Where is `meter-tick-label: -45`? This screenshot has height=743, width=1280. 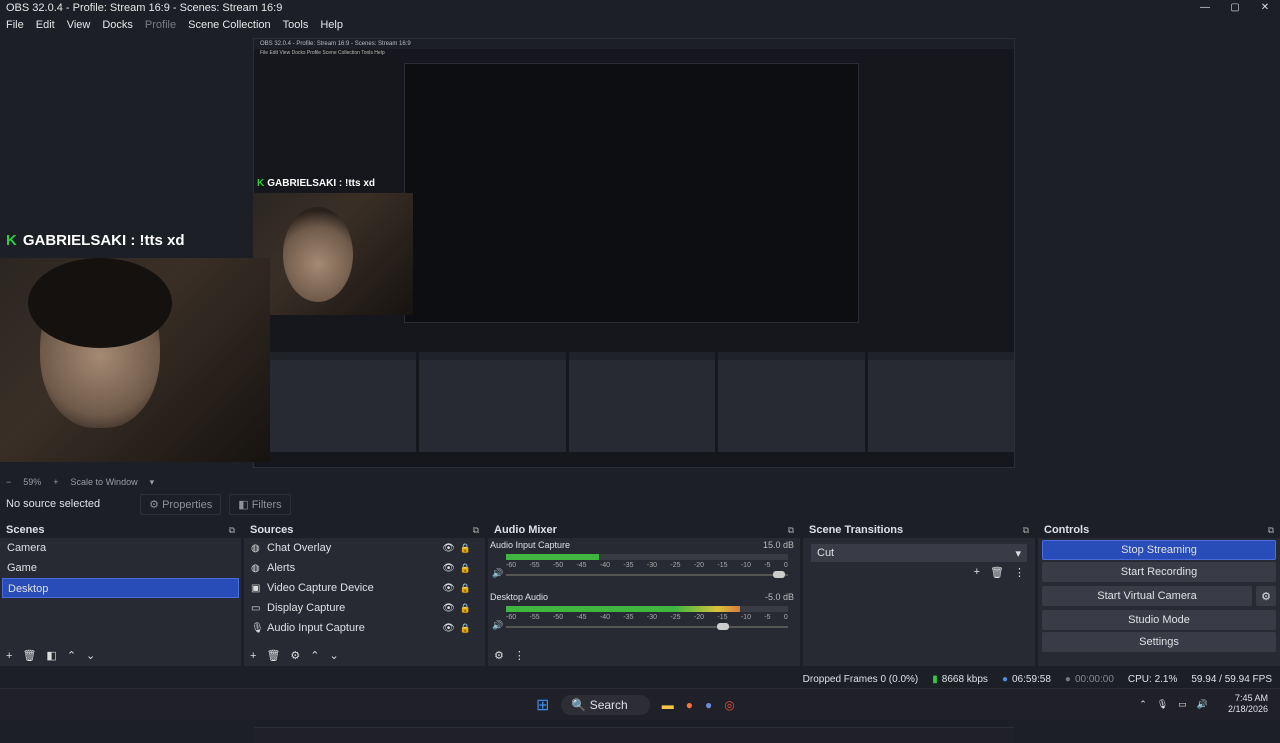 meter-tick-label: -45 is located at coordinates (581, 565).